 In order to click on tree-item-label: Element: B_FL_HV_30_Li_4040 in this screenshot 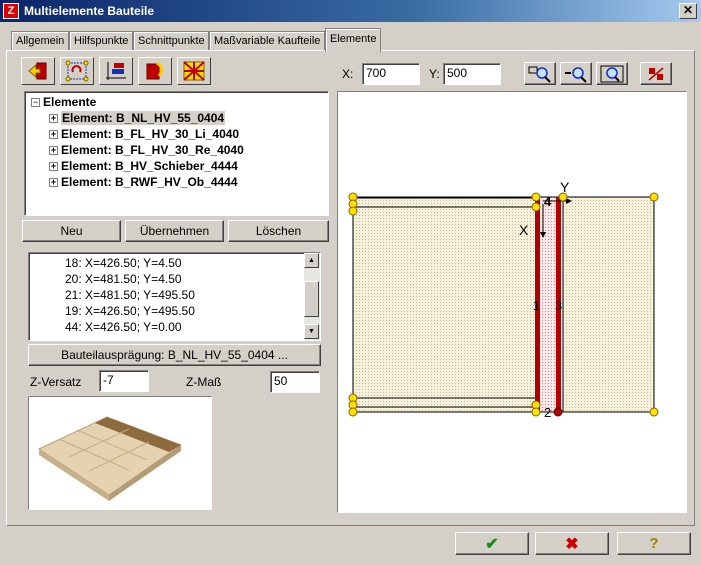, I will do `click(150, 134)`.